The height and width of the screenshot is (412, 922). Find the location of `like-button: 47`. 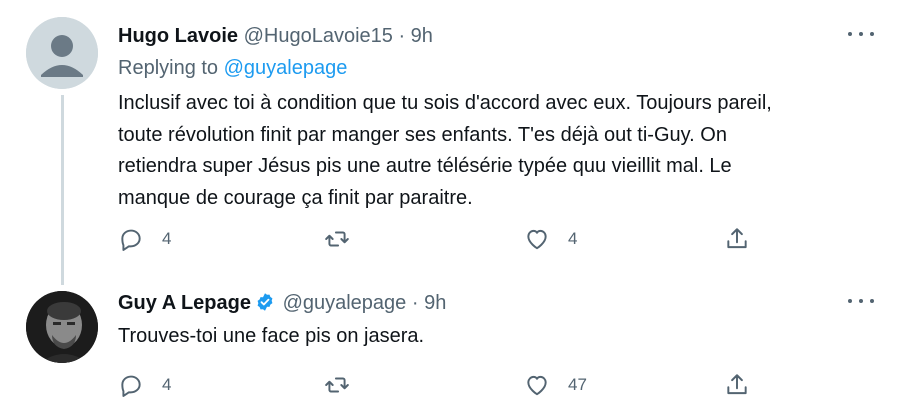

like-button: 47 is located at coordinates (555, 385).